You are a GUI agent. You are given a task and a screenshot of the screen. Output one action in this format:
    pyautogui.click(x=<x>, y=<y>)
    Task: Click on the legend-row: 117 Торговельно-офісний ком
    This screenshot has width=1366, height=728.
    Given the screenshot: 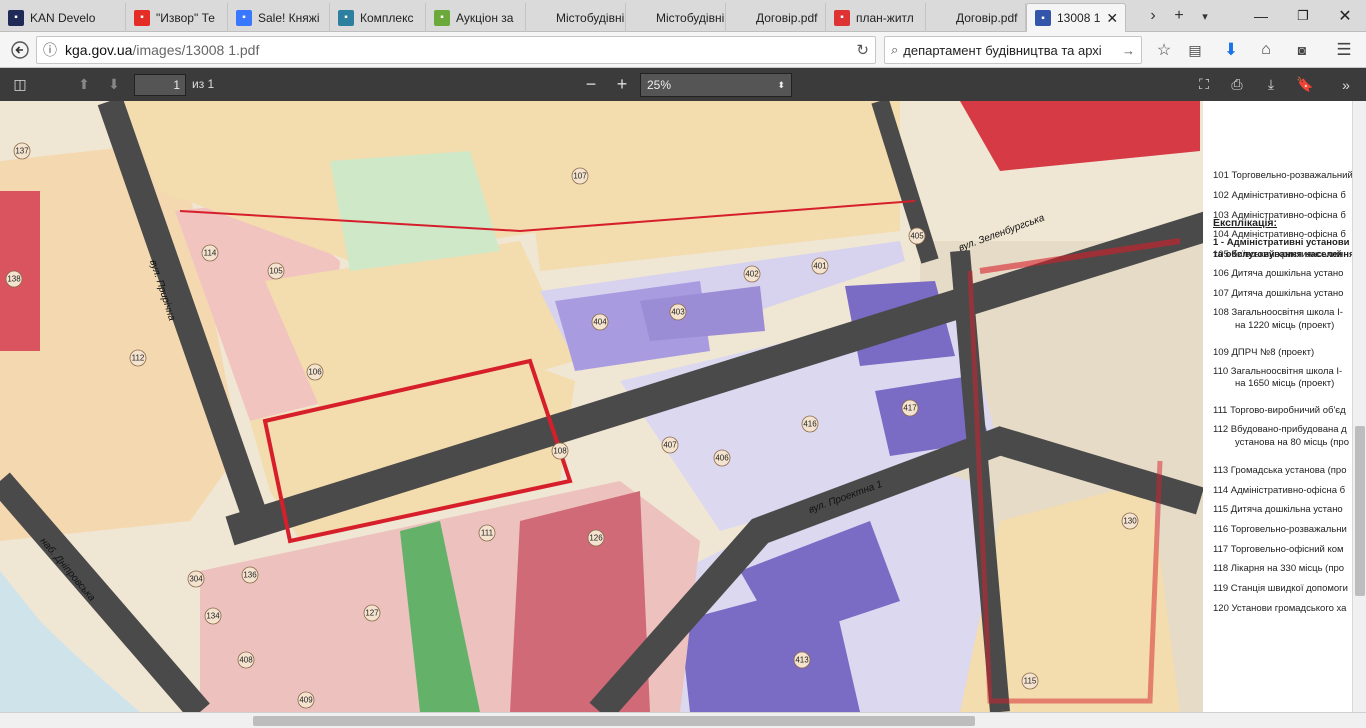 What is the action you would take?
    pyautogui.click(x=1278, y=549)
    